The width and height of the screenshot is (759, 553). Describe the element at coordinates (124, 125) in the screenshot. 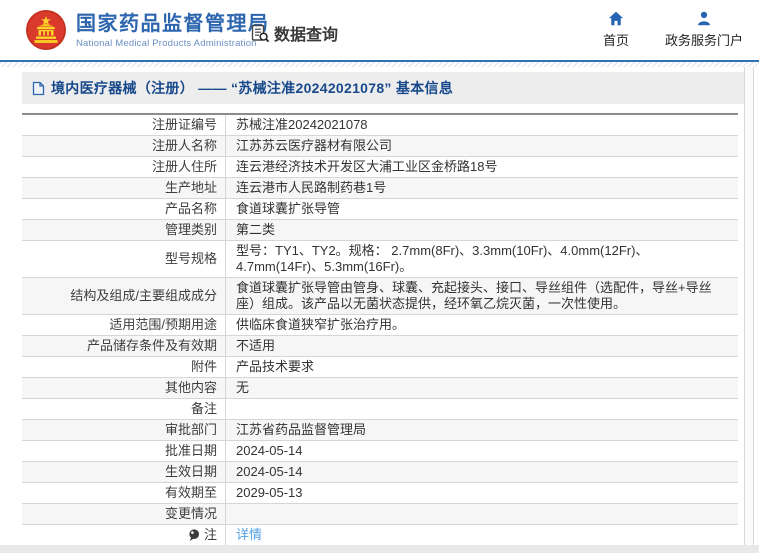

I see `row-label: 注册证编号` at that location.